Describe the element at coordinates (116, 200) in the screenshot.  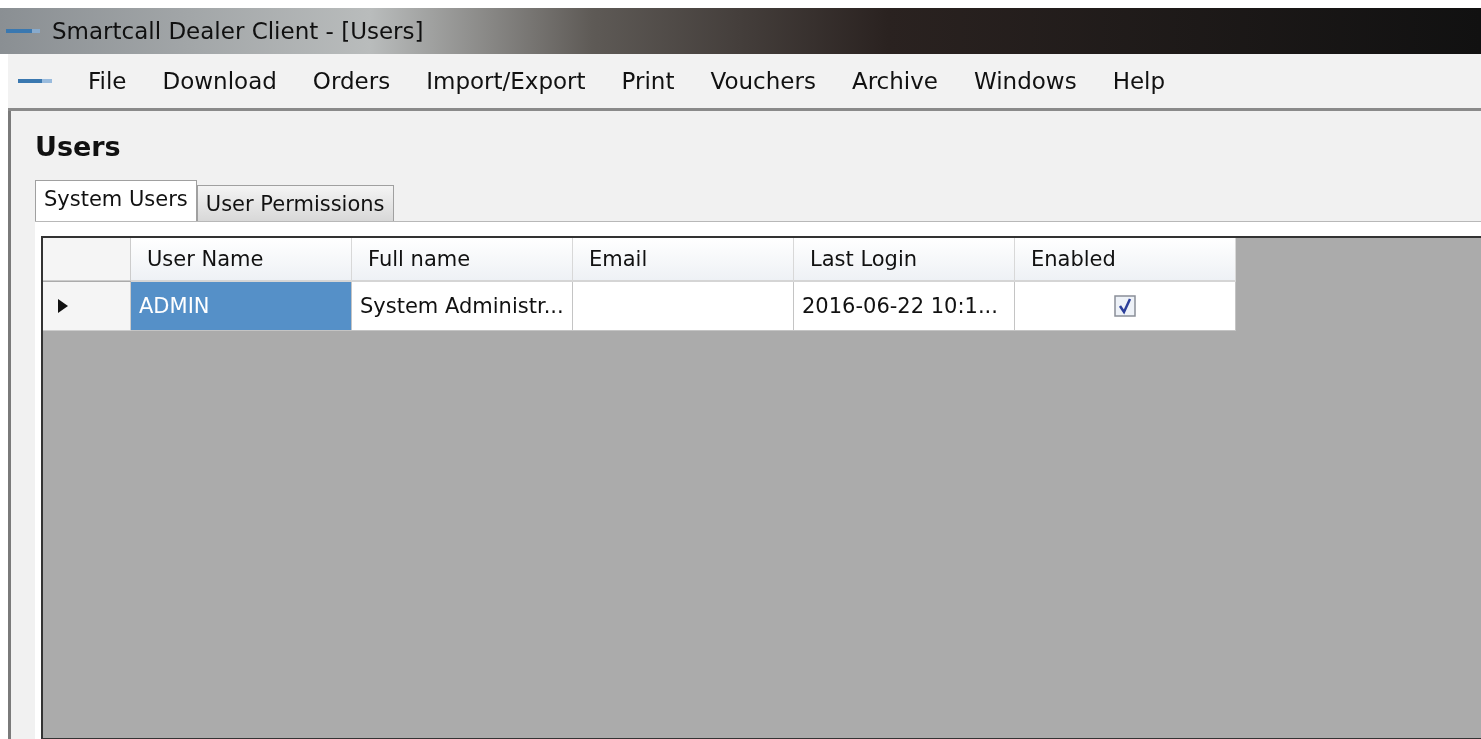
I see `tab: System Users` at that location.